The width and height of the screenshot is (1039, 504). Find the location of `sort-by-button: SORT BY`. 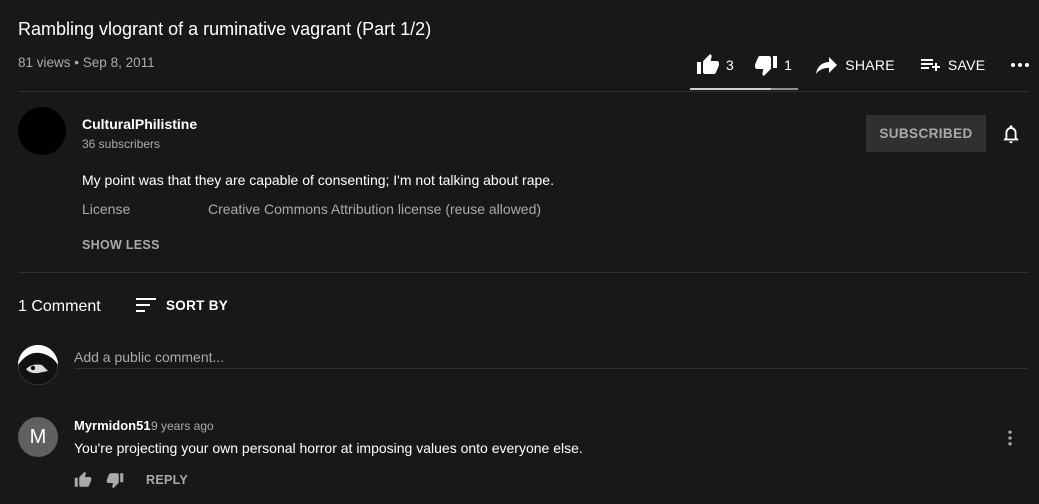

sort-by-button: SORT BY is located at coordinates (182, 305).